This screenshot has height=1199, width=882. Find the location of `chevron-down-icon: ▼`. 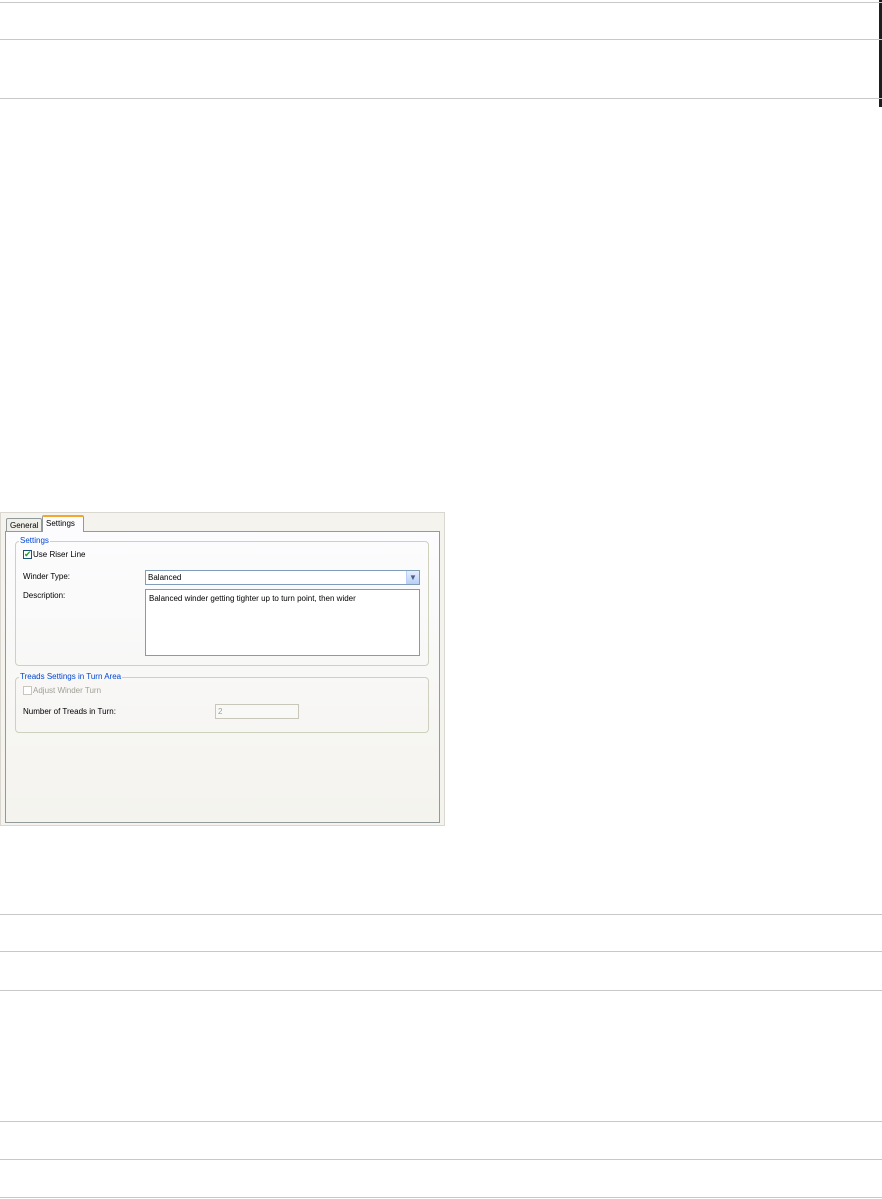

chevron-down-icon: ▼ is located at coordinates (412, 577).